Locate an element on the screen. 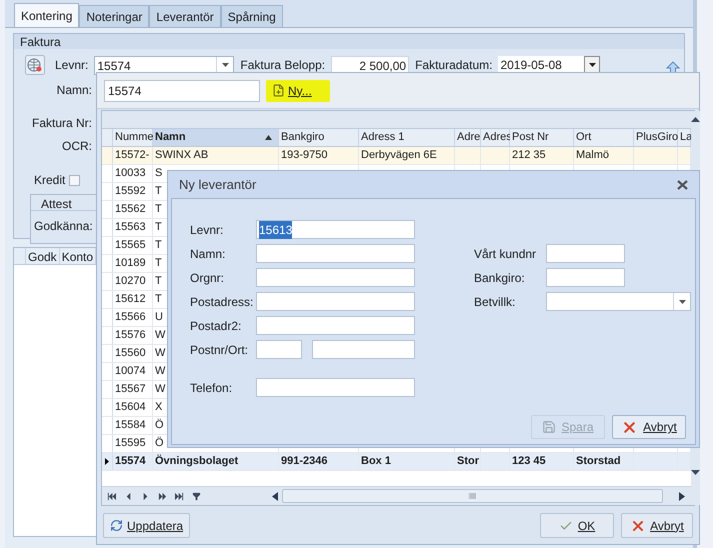  last-page-icon is located at coordinates (179, 496).